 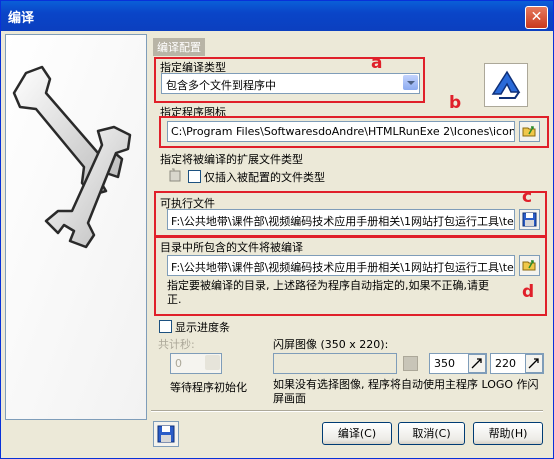 What do you see at coordinates (264, 177) in the screenshot?
I see `ext-types-checkbox-label: 仅插入被配置的文件类型` at bounding box center [264, 177].